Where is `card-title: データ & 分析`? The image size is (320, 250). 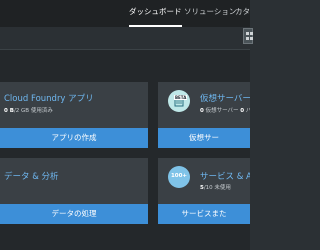
card-title: データ & 分析 is located at coordinates (31, 176).